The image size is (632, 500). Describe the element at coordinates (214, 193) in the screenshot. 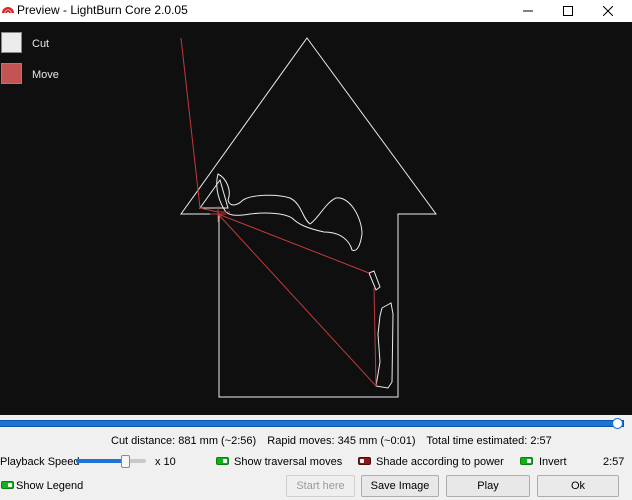

I see `small-triangle-shape` at that location.